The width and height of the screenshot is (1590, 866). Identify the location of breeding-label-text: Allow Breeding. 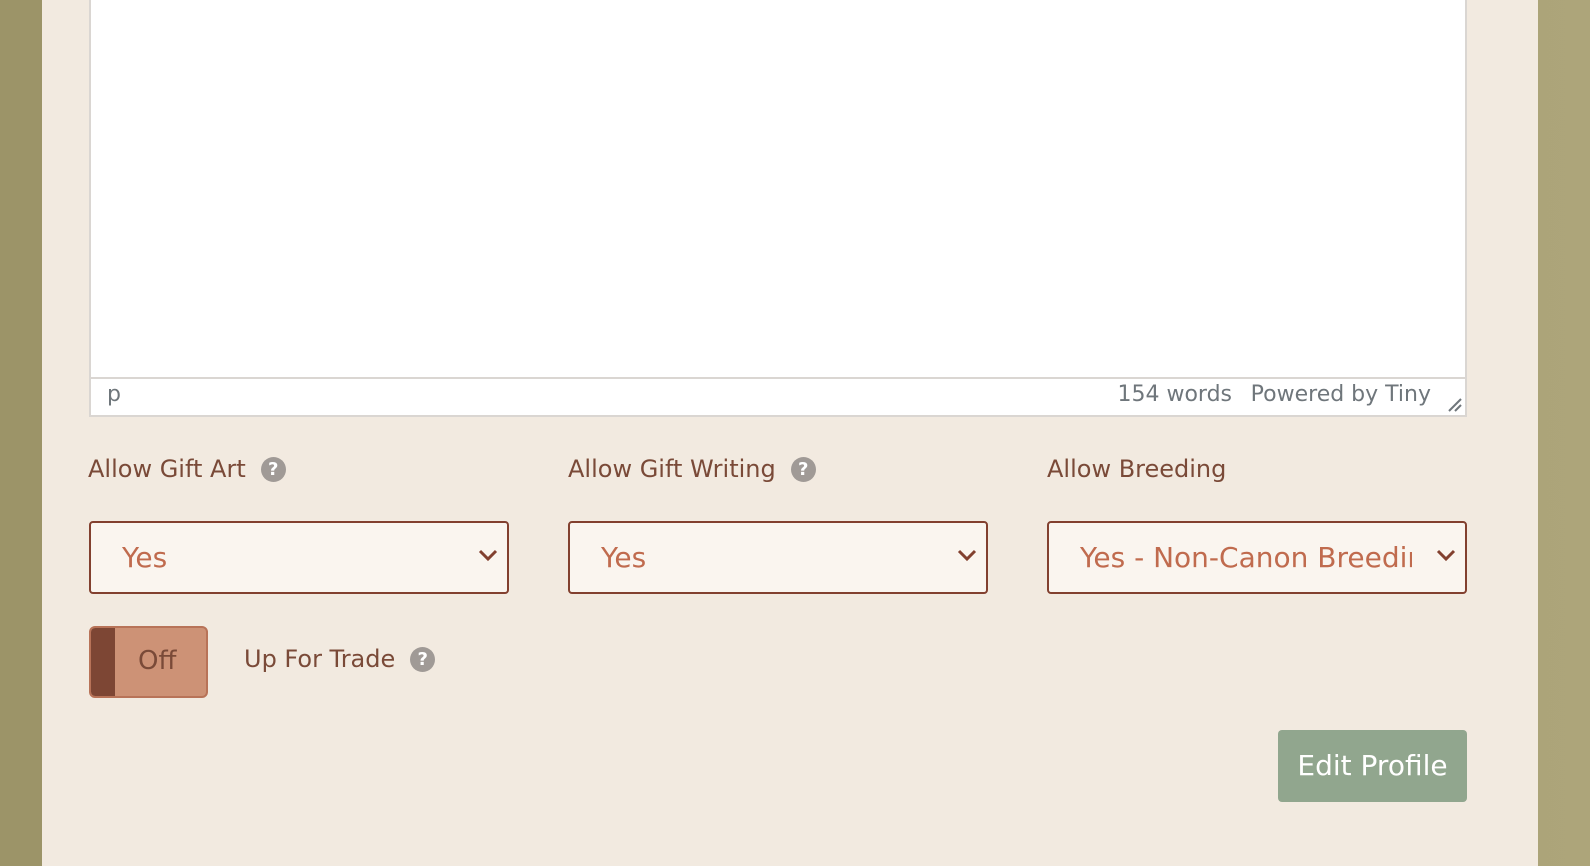
(1137, 469).